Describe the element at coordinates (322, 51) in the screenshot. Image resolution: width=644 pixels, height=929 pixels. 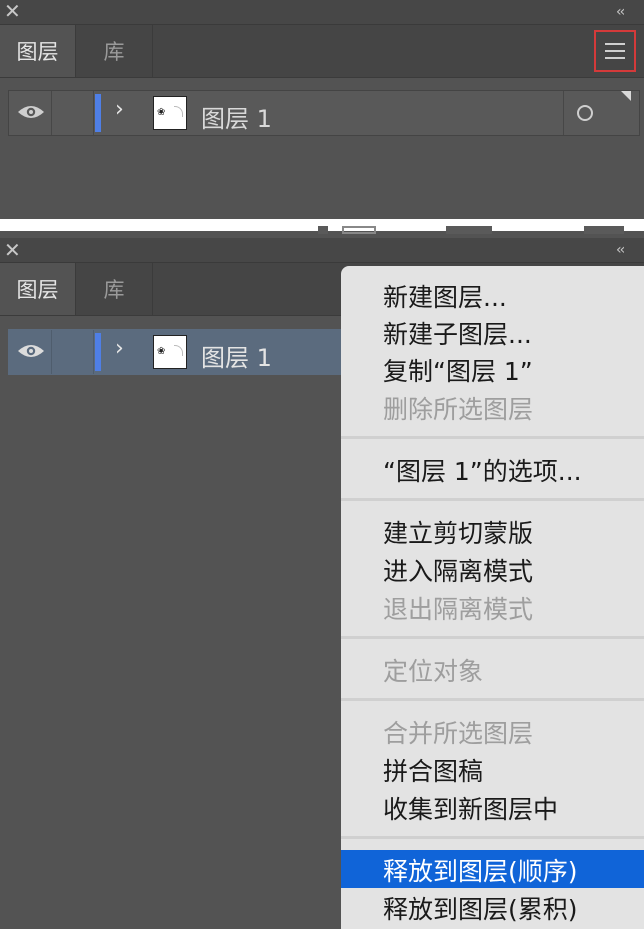
I see `tab-bar: 图层 库` at that location.